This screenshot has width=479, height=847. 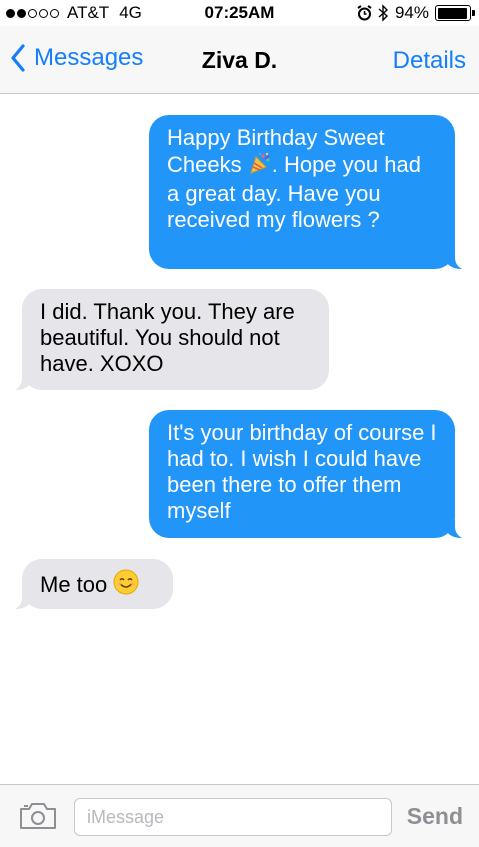 I want to click on camera-icon, so click(x=38, y=816).